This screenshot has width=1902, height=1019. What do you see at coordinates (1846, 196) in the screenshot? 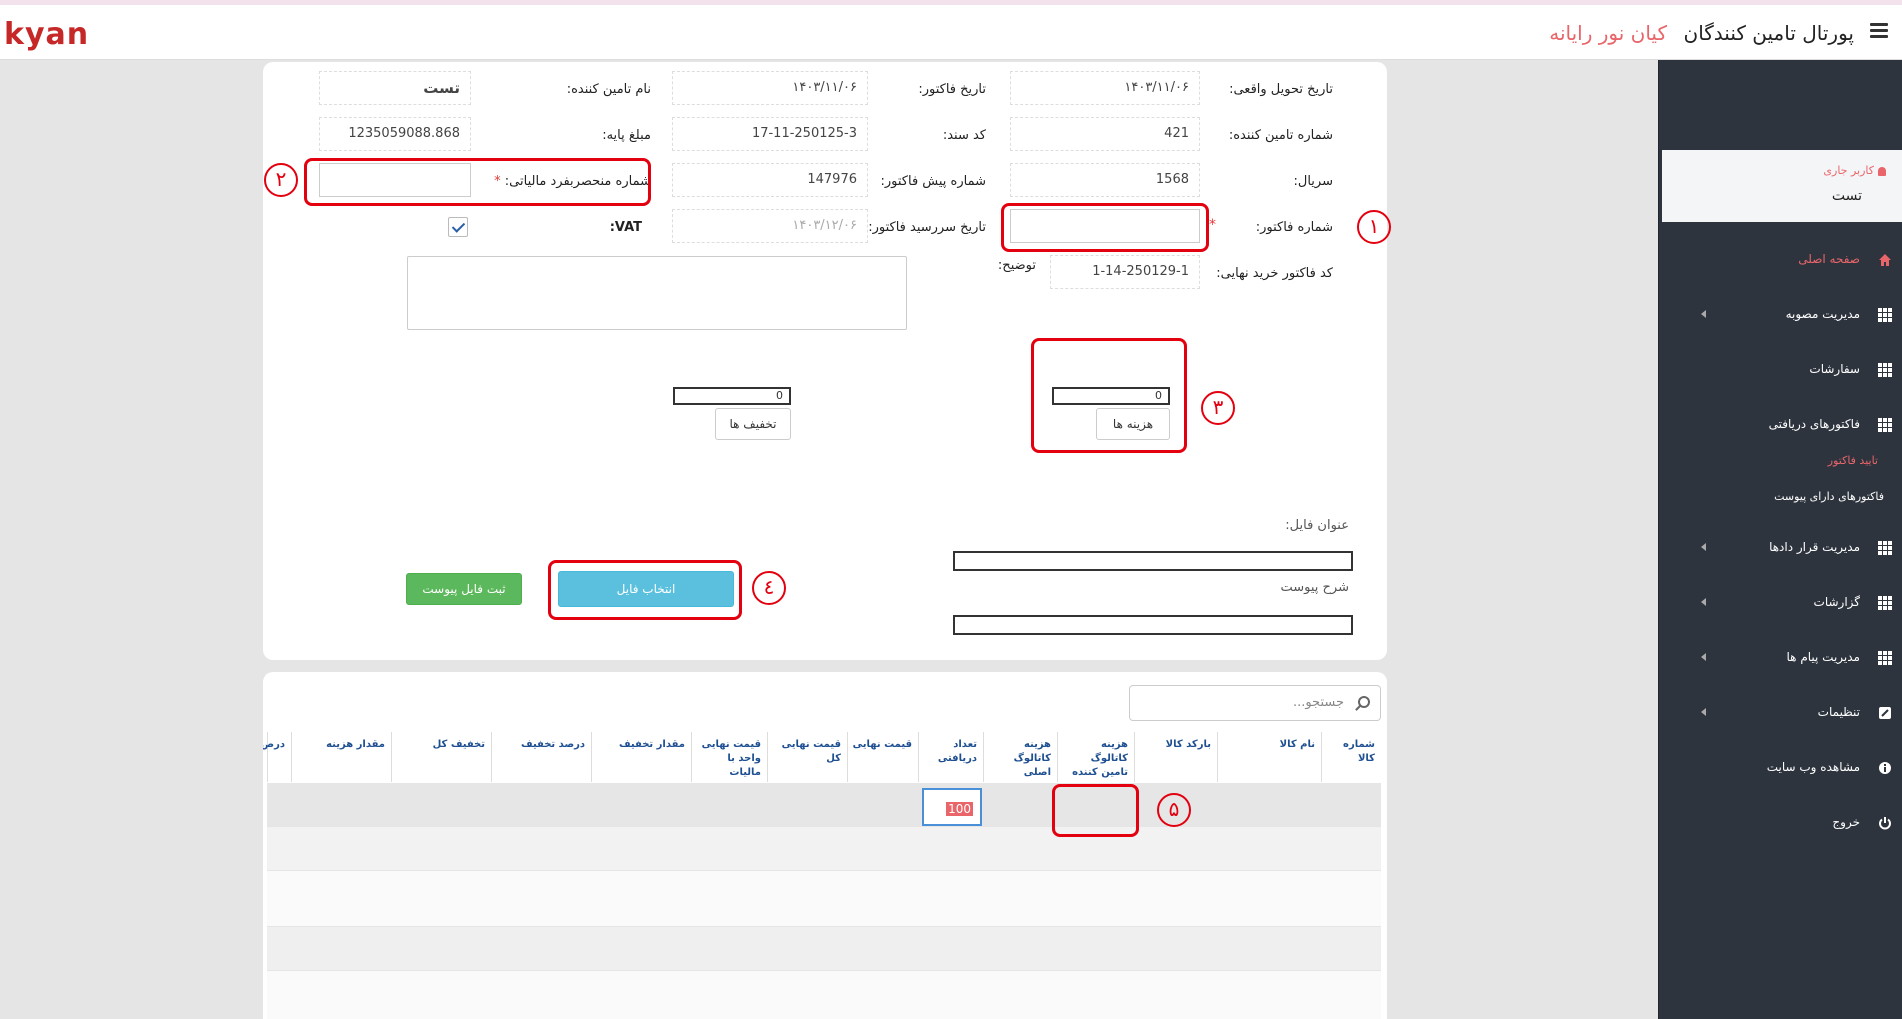
I see `current-user-name: تست` at bounding box center [1846, 196].